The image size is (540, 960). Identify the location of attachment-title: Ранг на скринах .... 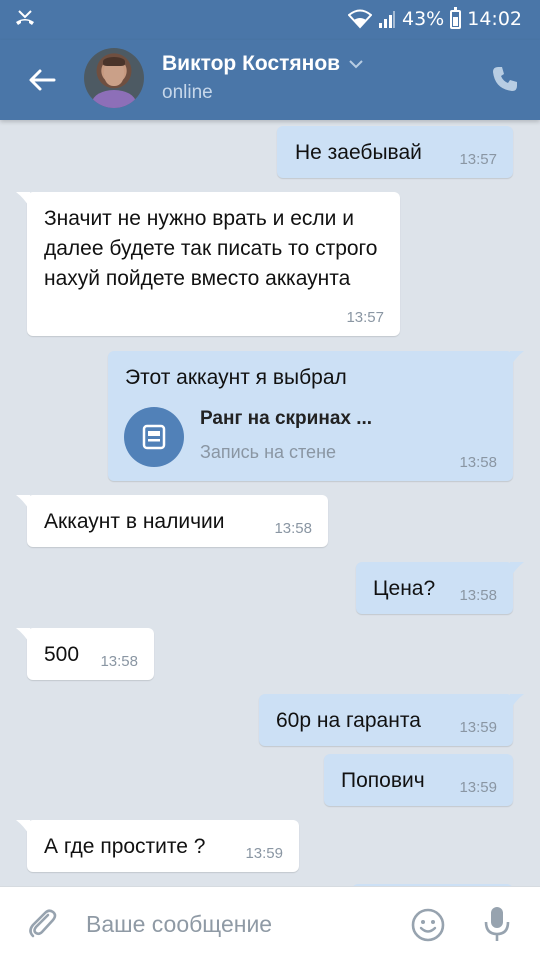
(286, 418).